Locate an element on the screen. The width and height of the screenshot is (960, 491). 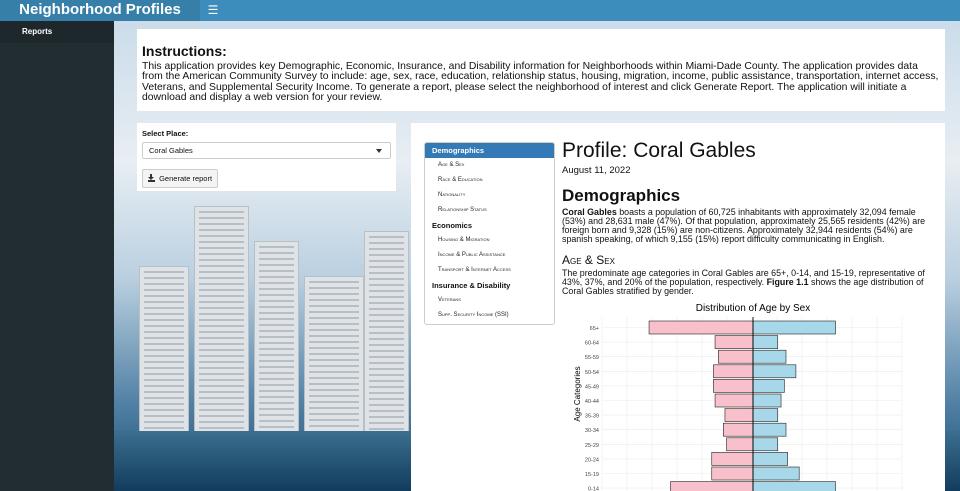
toc-veterans: Veterans is located at coordinates (489, 300).